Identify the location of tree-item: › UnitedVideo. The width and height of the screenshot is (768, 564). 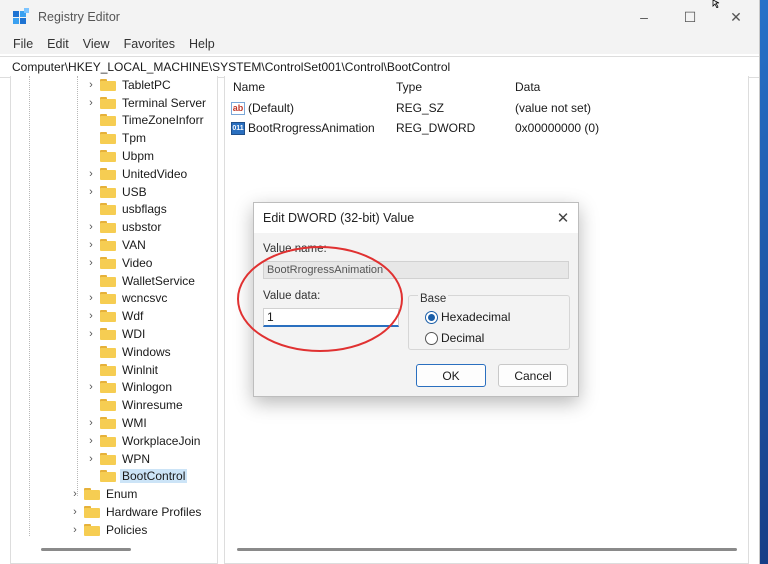
(137, 174).